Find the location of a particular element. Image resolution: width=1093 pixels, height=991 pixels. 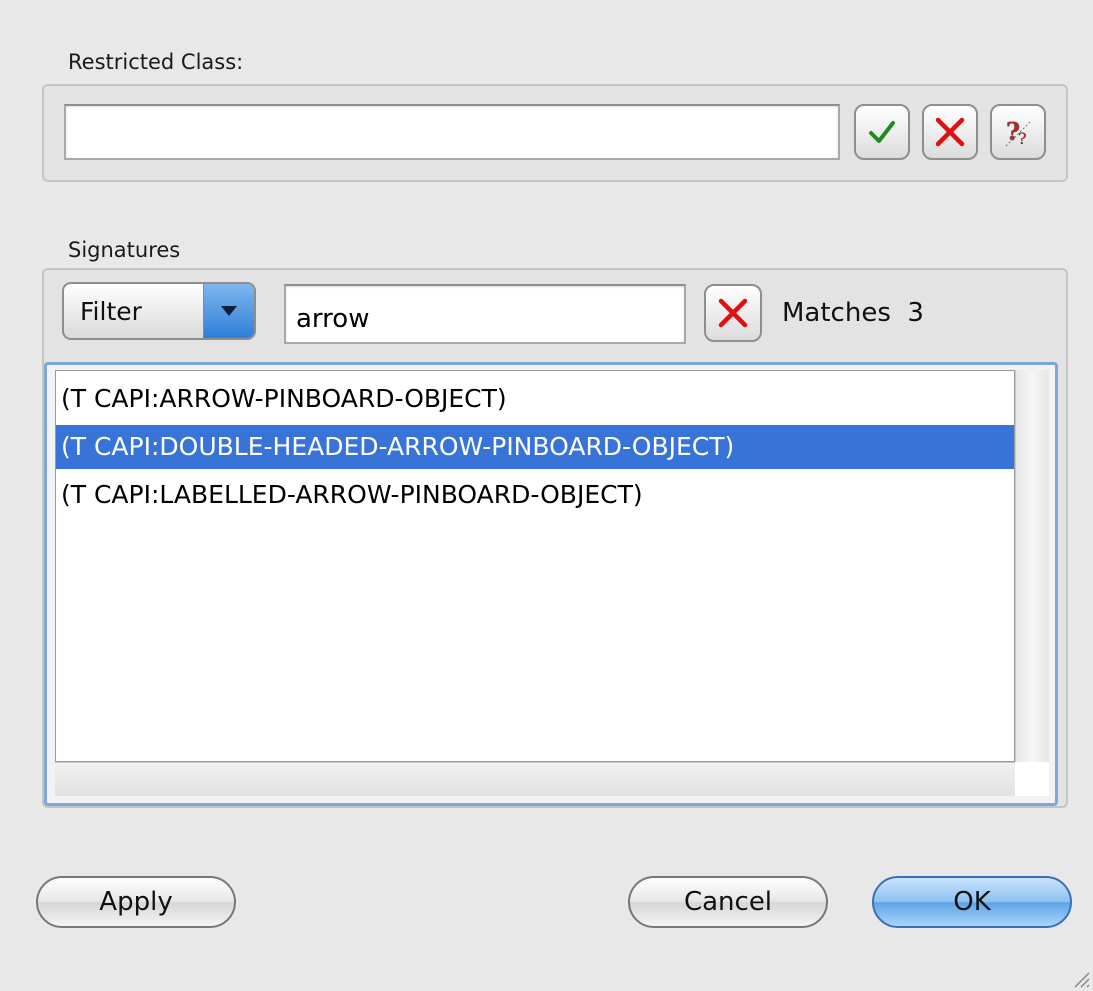

restricted-class-input is located at coordinates (452, 132).